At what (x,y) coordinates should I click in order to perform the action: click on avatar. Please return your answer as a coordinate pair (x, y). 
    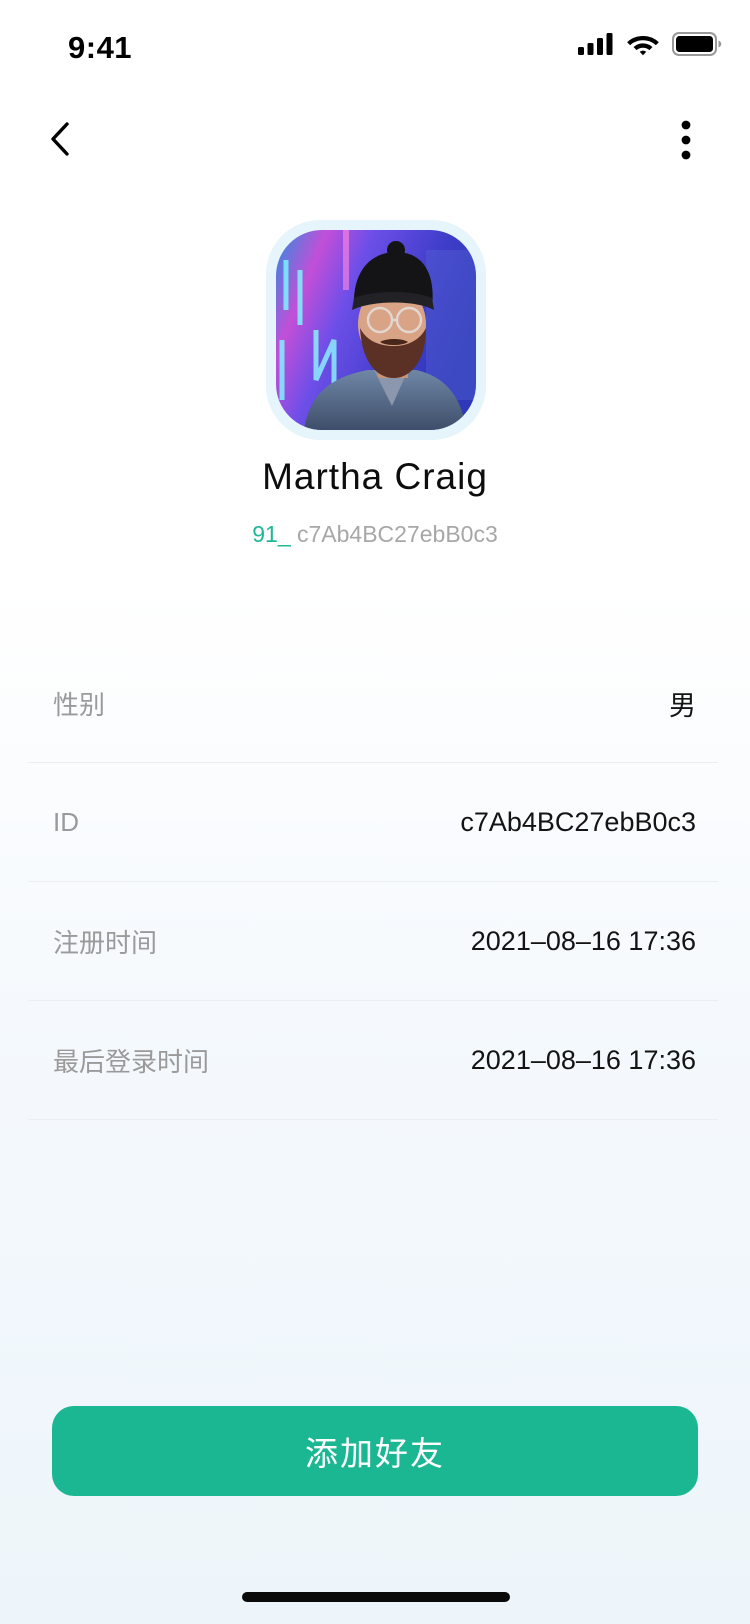
    Looking at the image, I should click on (376, 330).